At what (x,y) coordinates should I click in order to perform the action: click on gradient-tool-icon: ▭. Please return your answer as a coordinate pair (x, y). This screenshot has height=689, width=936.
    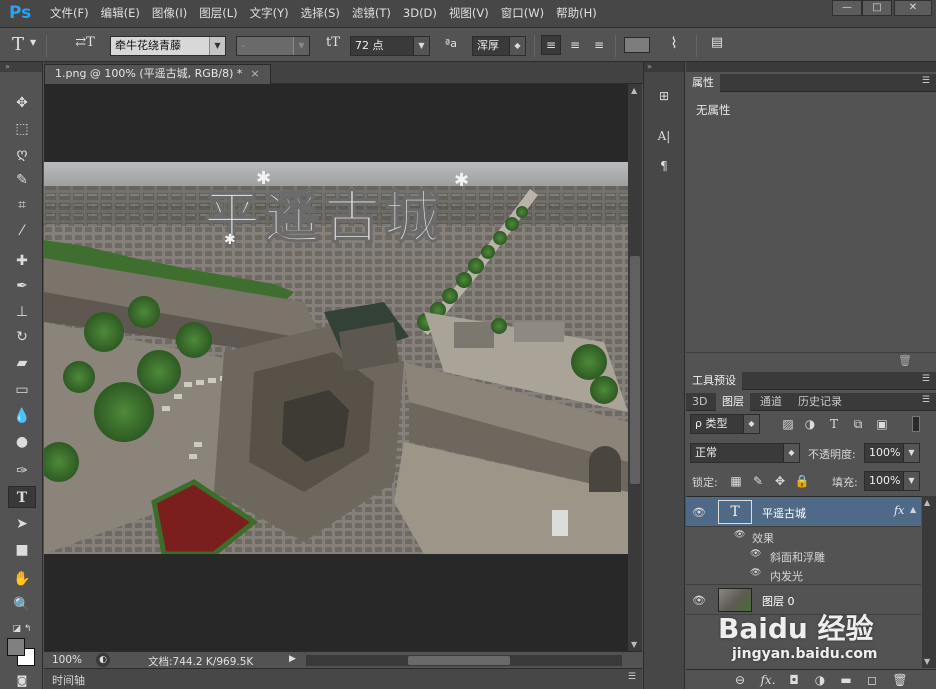
    Looking at the image, I should click on (22, 390).